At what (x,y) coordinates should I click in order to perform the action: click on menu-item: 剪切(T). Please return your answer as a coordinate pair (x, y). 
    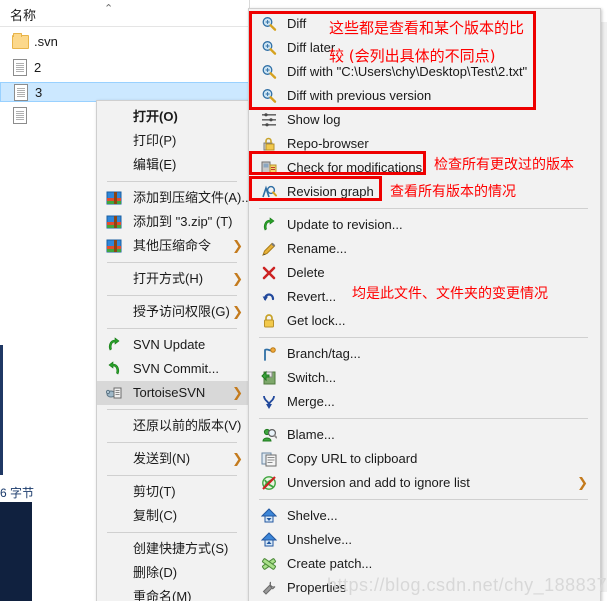
    Looking at the image, I should click on (173, 492).